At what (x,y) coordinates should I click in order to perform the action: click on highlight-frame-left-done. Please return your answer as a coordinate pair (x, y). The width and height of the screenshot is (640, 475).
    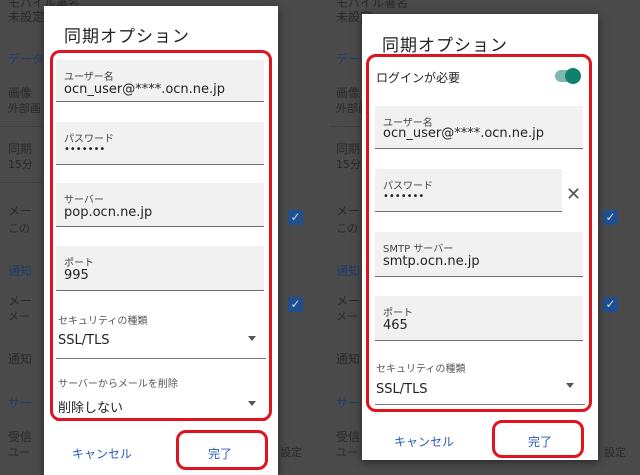
    Looking at the image, I should click on (222, 450).